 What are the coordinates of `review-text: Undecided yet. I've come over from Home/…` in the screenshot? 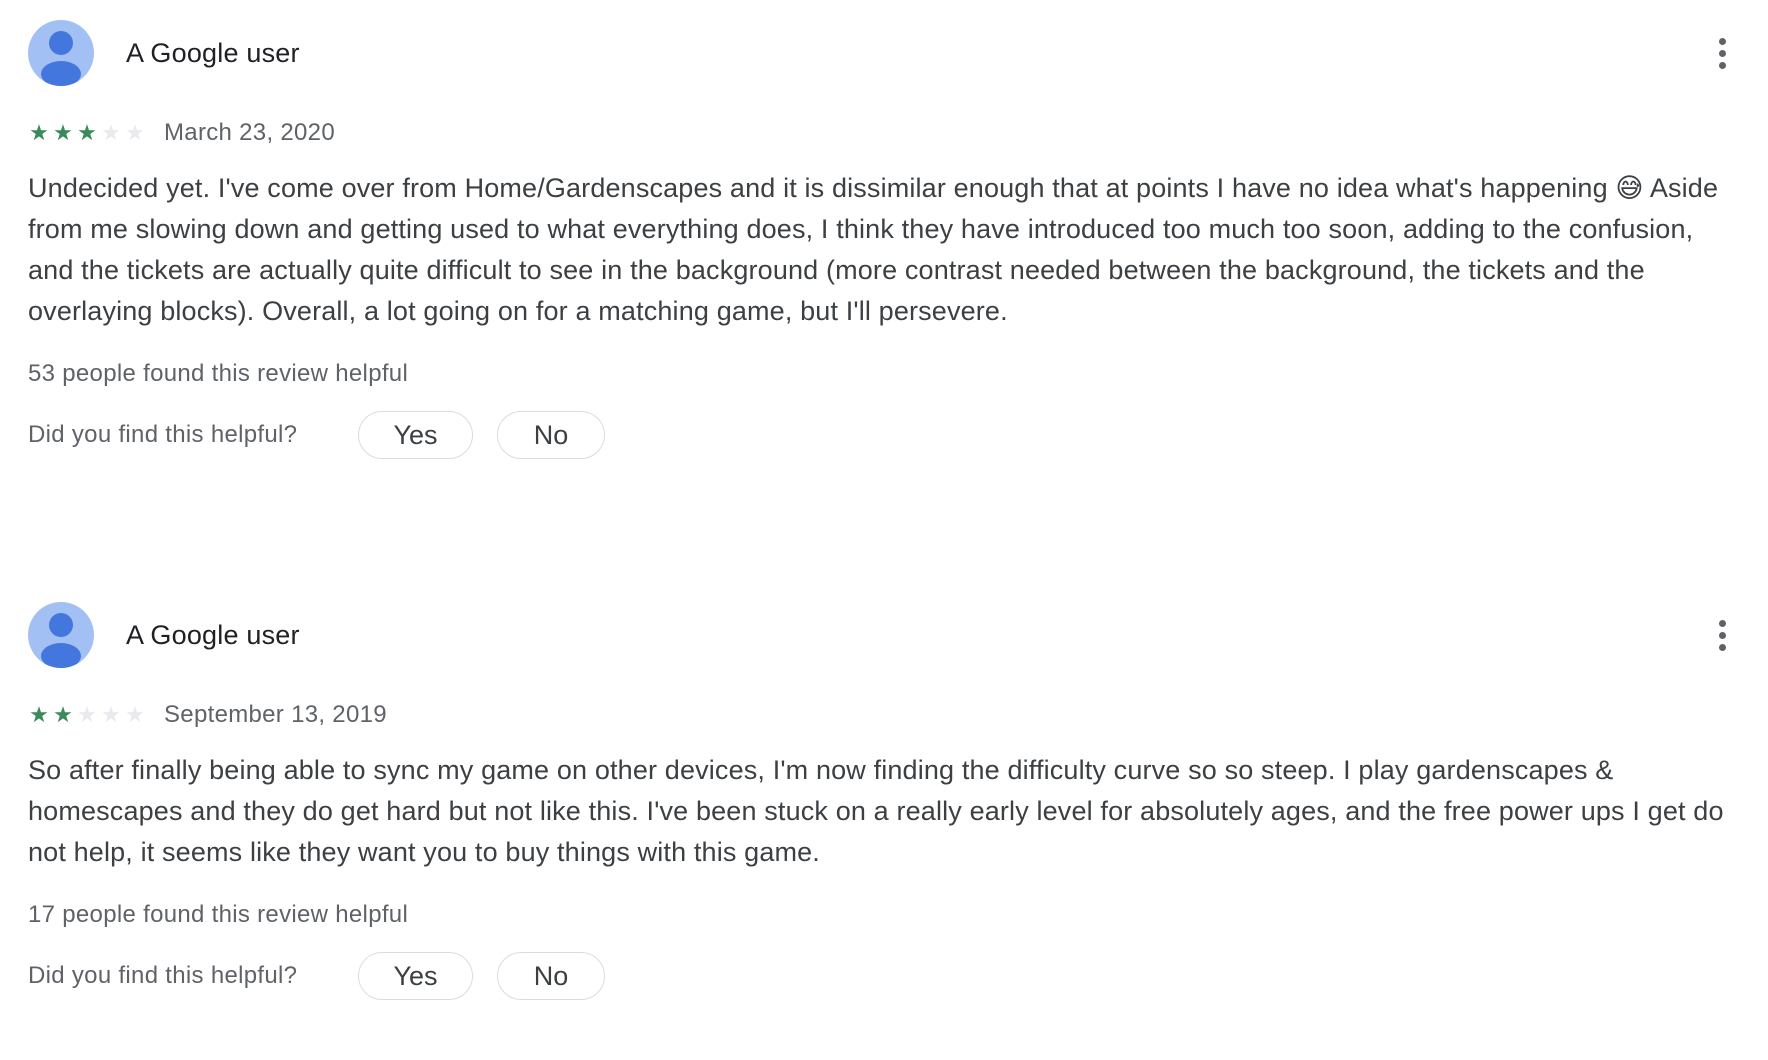 It's located at (873, 249).